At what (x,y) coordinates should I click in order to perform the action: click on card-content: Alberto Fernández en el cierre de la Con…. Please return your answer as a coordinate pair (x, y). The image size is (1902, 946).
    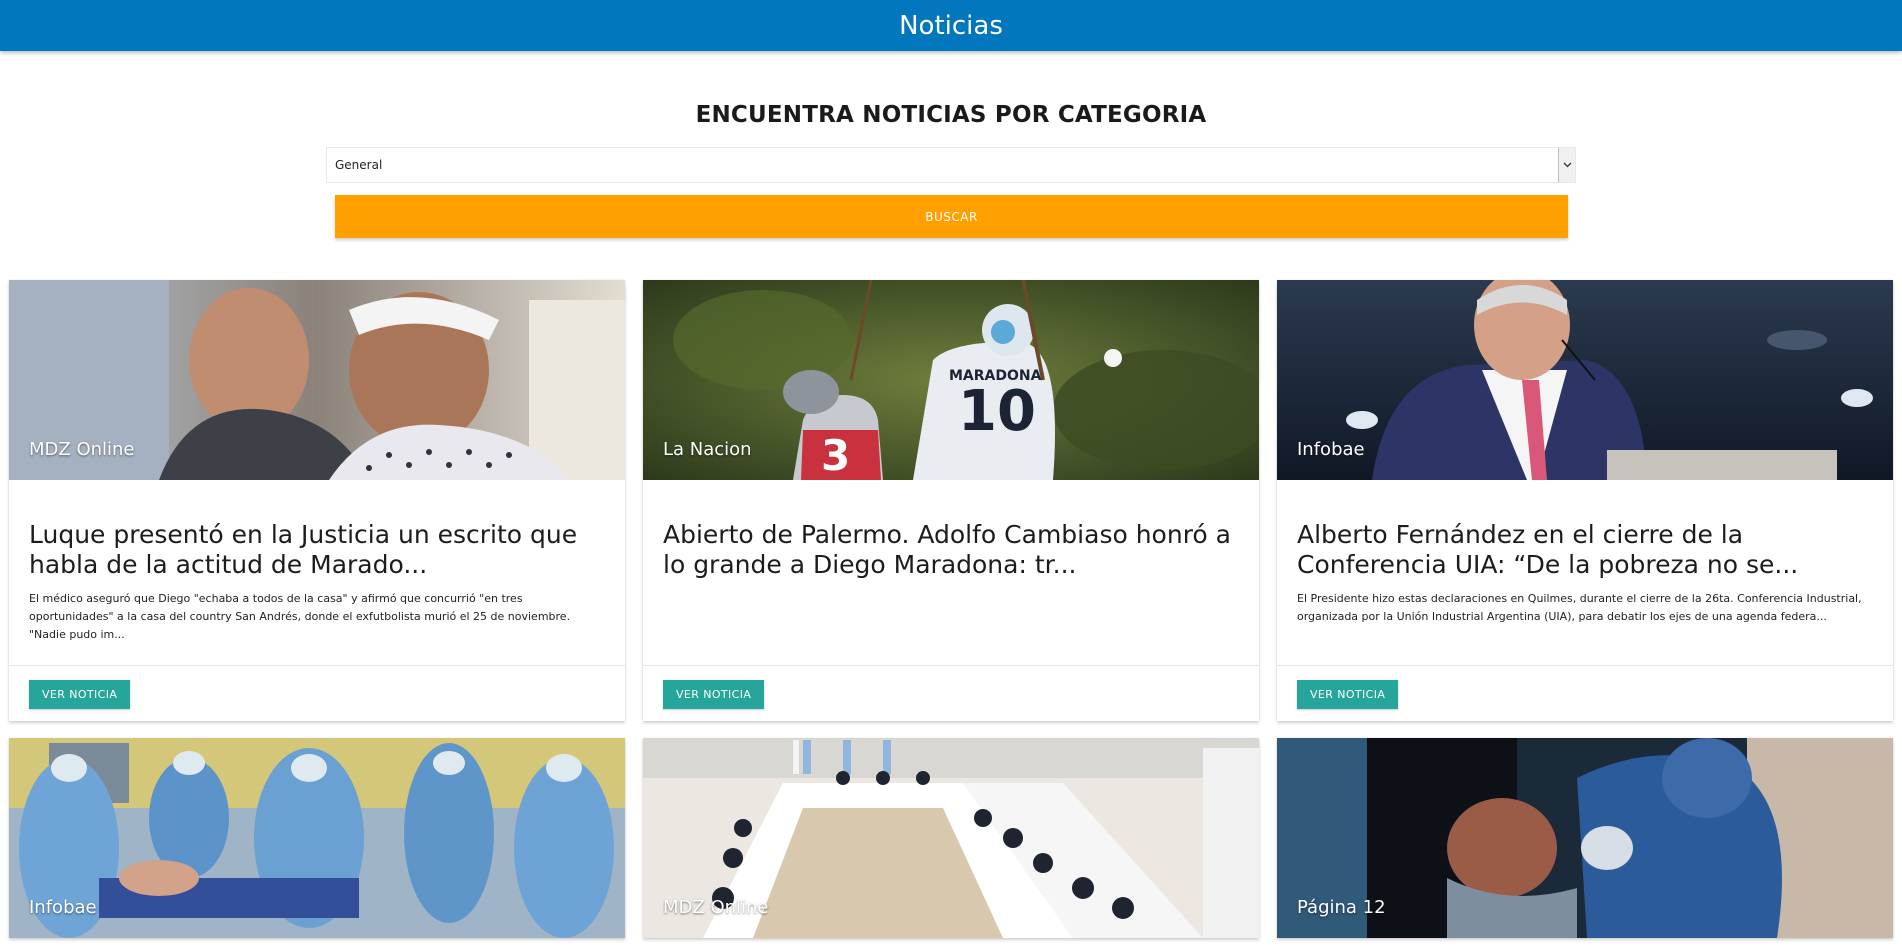
    Looking at the image, I should click on (1585, 572).